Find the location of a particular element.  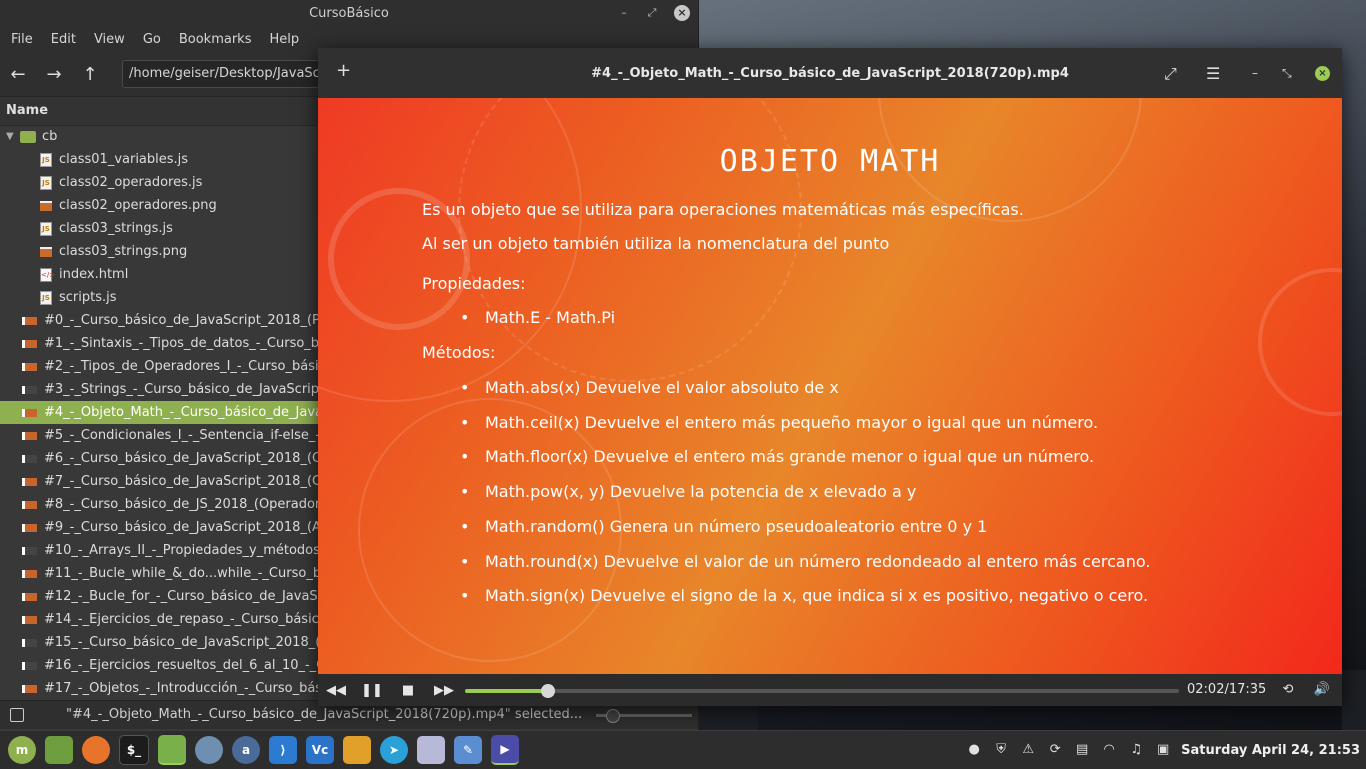

system-tray: ● ⛨ ⚠ ⟳ ▤ ◠ ♫ ▣ Saturday April 24, 21:53 is located at coordinates (1165, 750).